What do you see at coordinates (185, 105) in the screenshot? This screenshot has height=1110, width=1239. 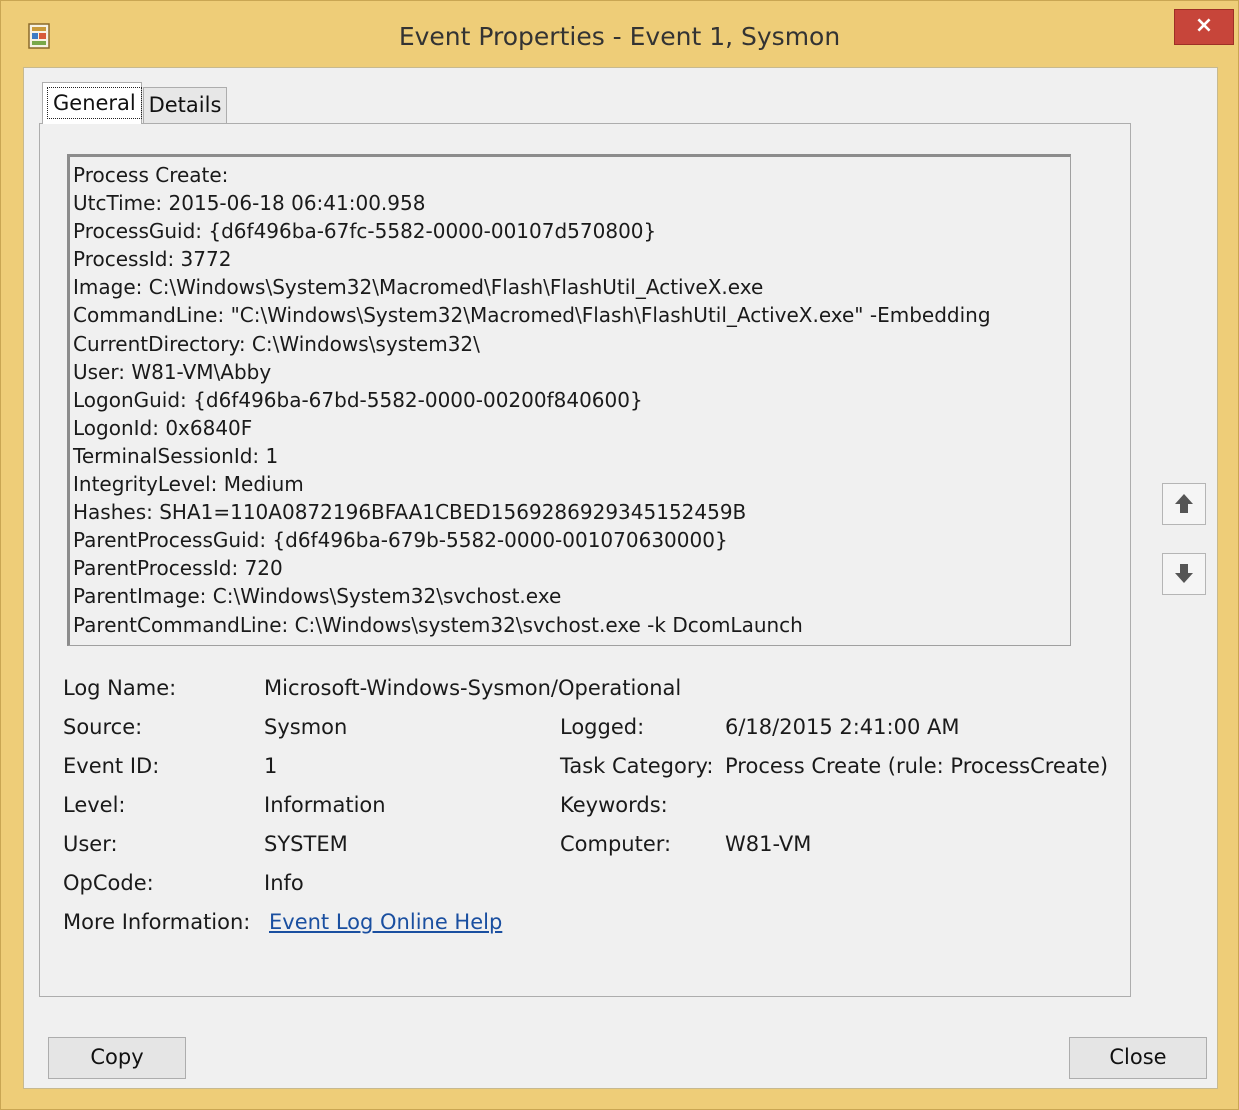 I see `tab-details: Details` at bounding box center [185, 105].